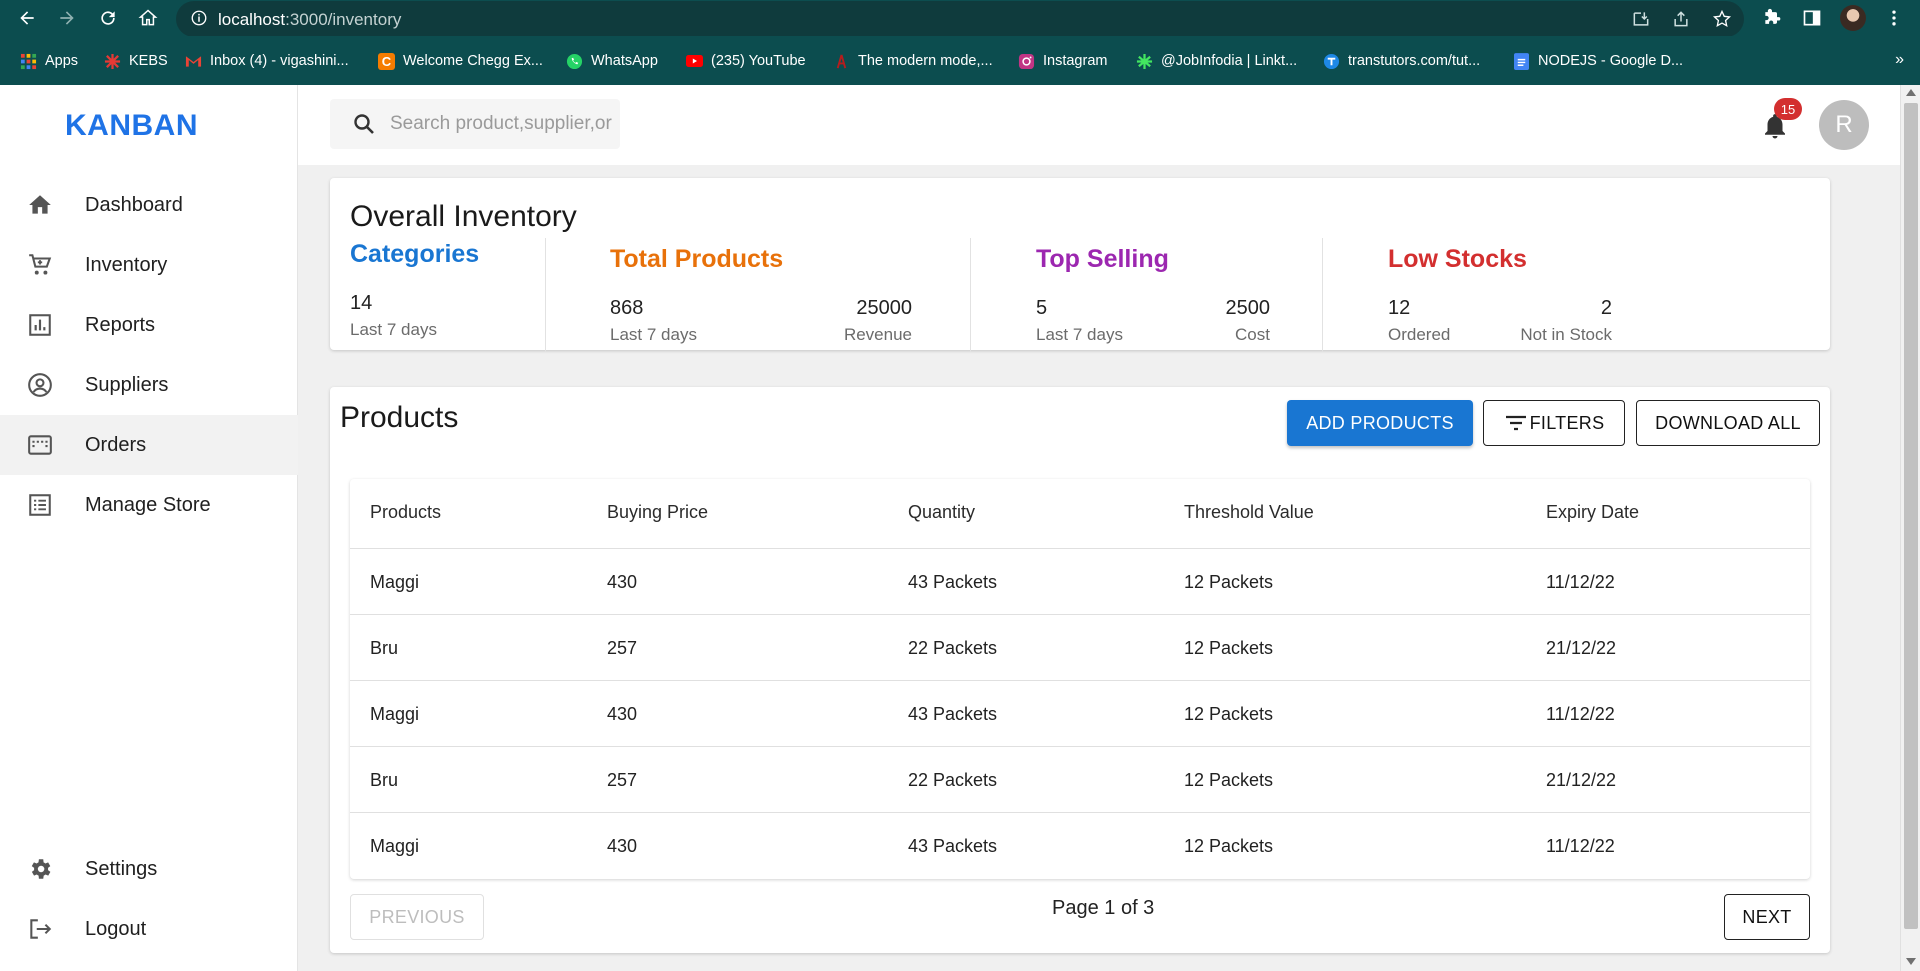 Image resolution: width=1920 pixels, height=971 pixels. What do you see at coordinates (361, 303) in the screenshot?
I see `categories-value: 14` at bounding box center [361, 303].